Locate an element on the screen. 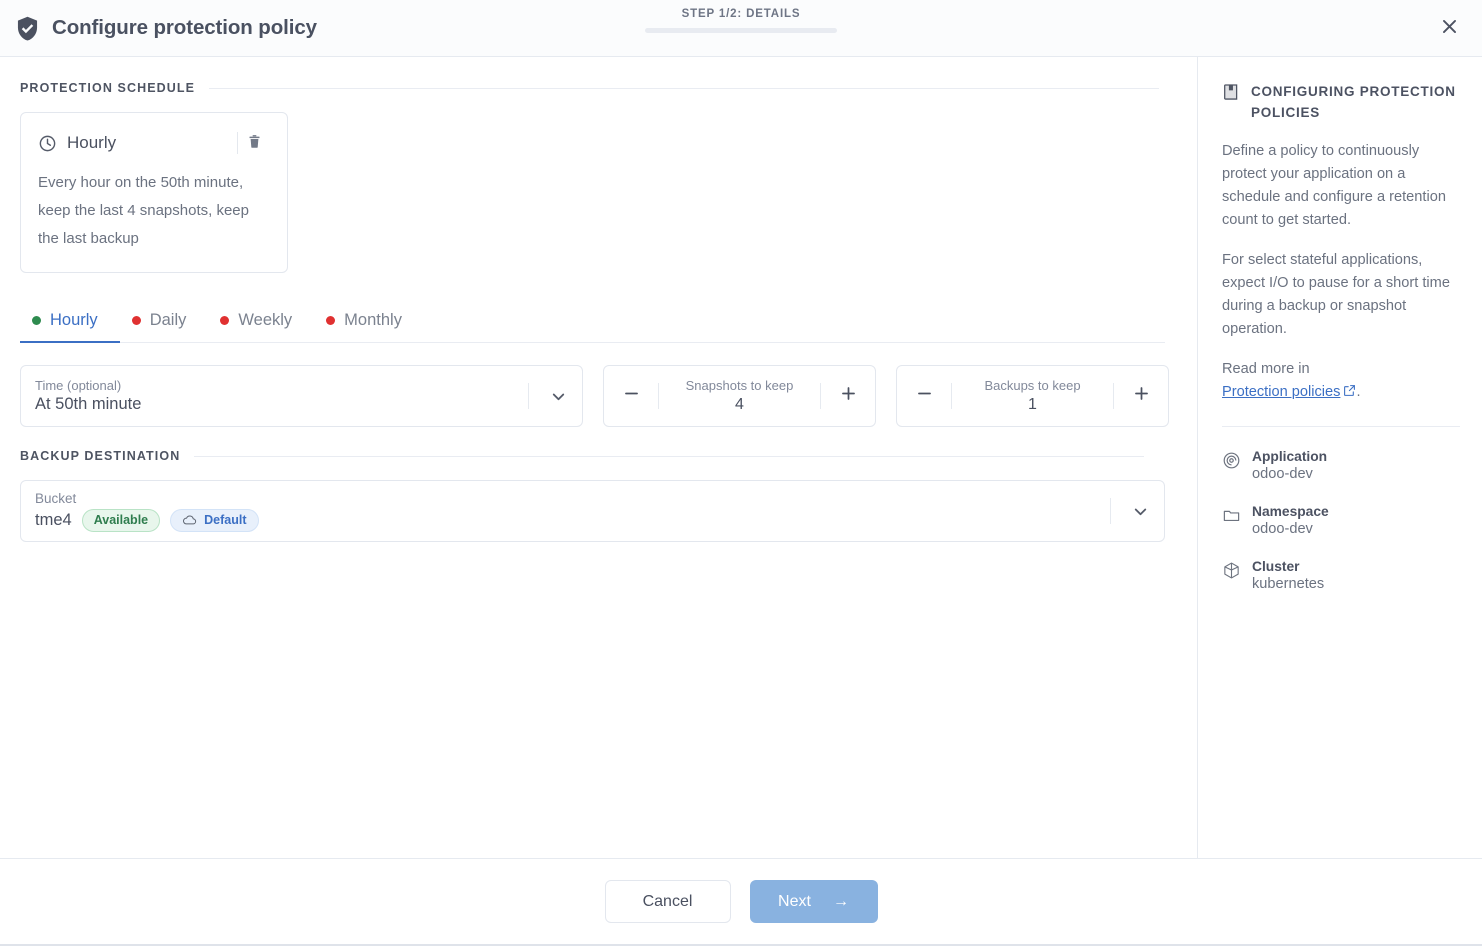  help-read-more: Read more in Protection policies. is located at coordinates (1341, 381).